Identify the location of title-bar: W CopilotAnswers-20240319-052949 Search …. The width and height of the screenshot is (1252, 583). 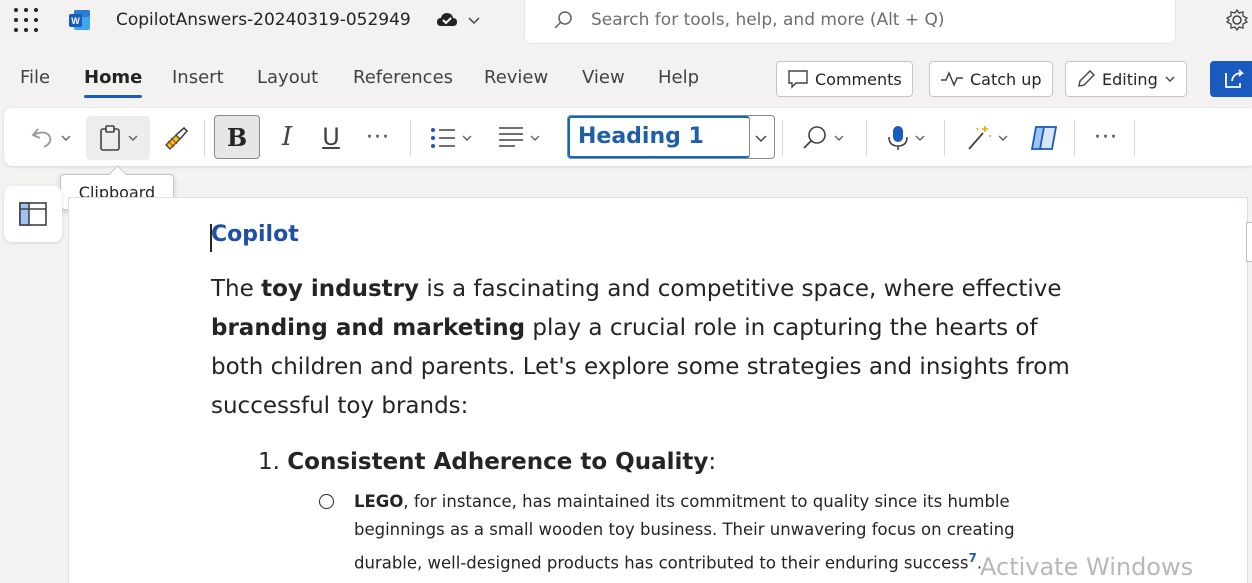
(626, 22).